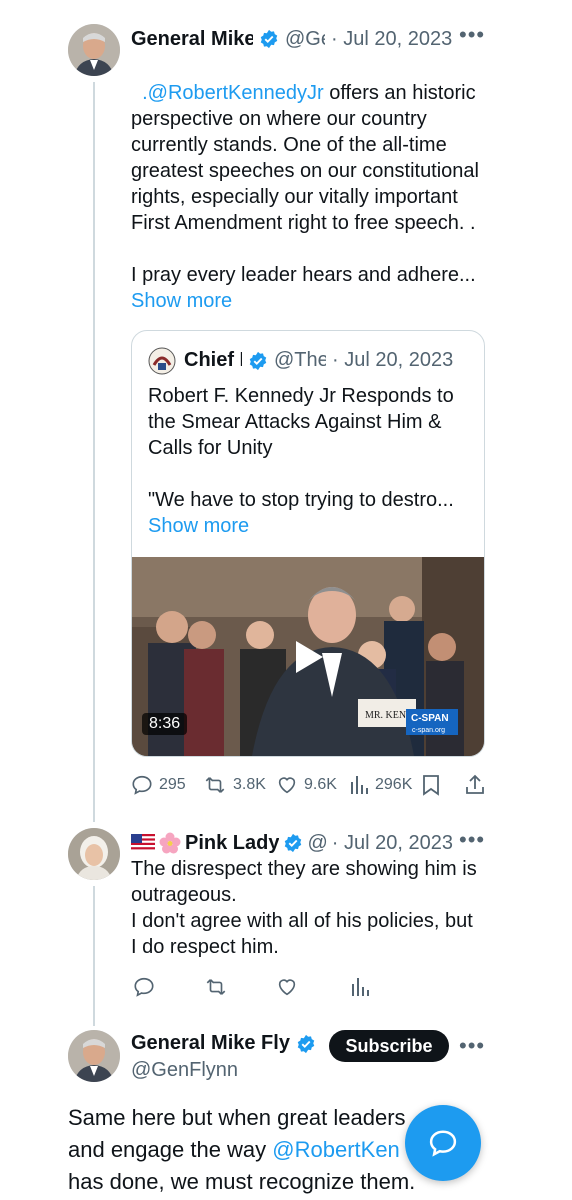  What do you see at coordinates (192, 39) in the screenshot?
I see `author-name: General Mike` at bounding box center [192, 39].